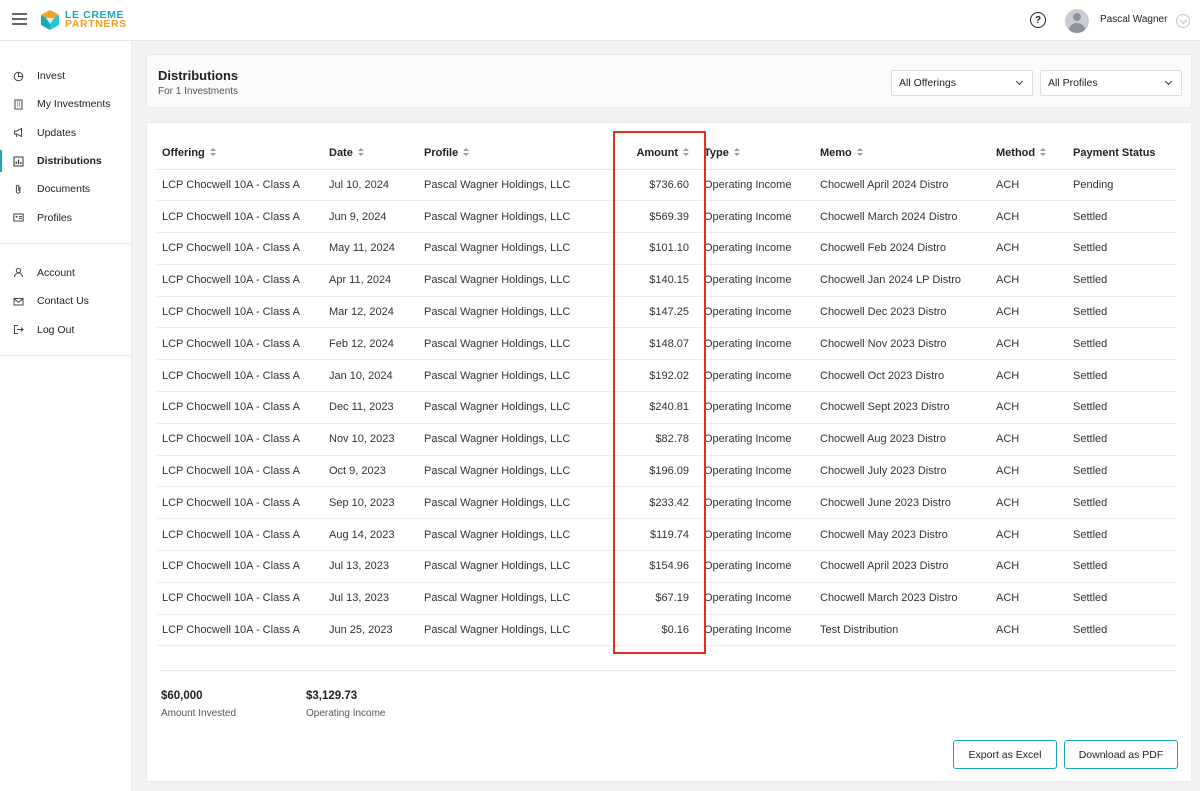 The height and width of the screenshot is (791, 1200). Describe the element at coordinates (371, 344) in the screenshot. I see `date-cell: Feb 12, 2024` at that location.